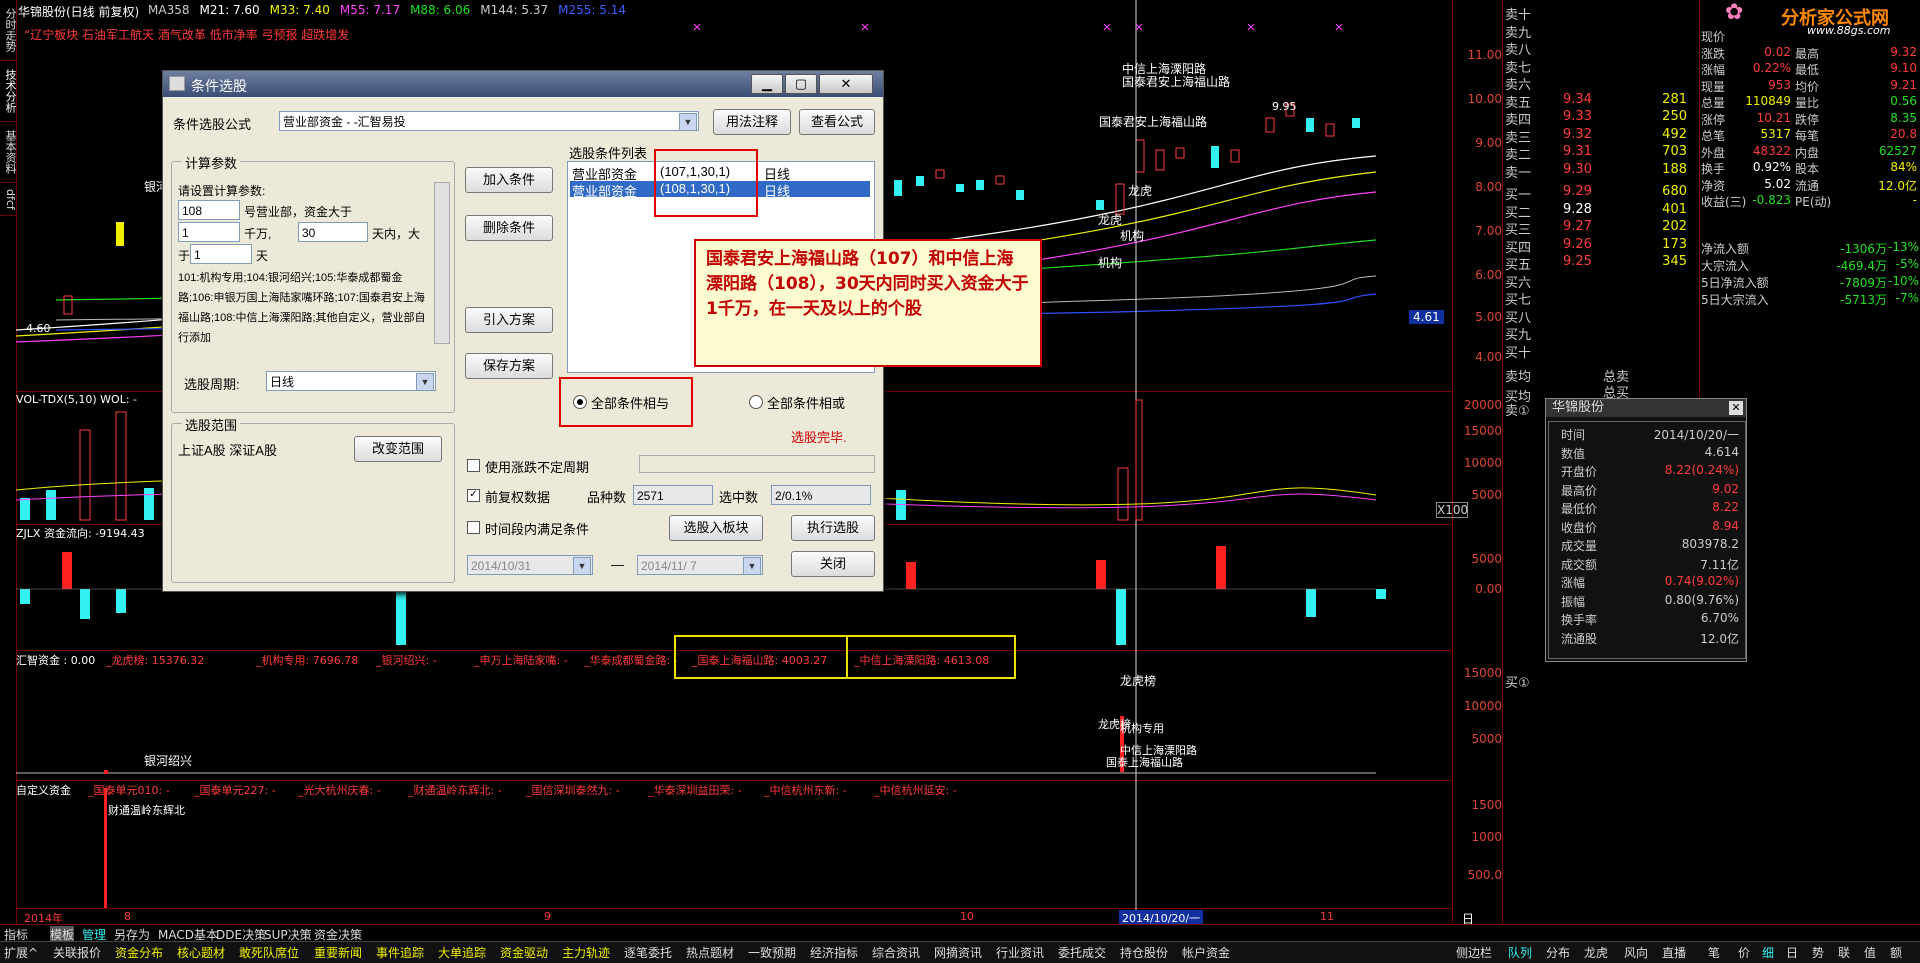 This screenshot has width=1920, height=963. What do you see at coordinates (1674, 952) in the screenshot?
I see `right-tab: 直播` at bounding box center [1674, 952].